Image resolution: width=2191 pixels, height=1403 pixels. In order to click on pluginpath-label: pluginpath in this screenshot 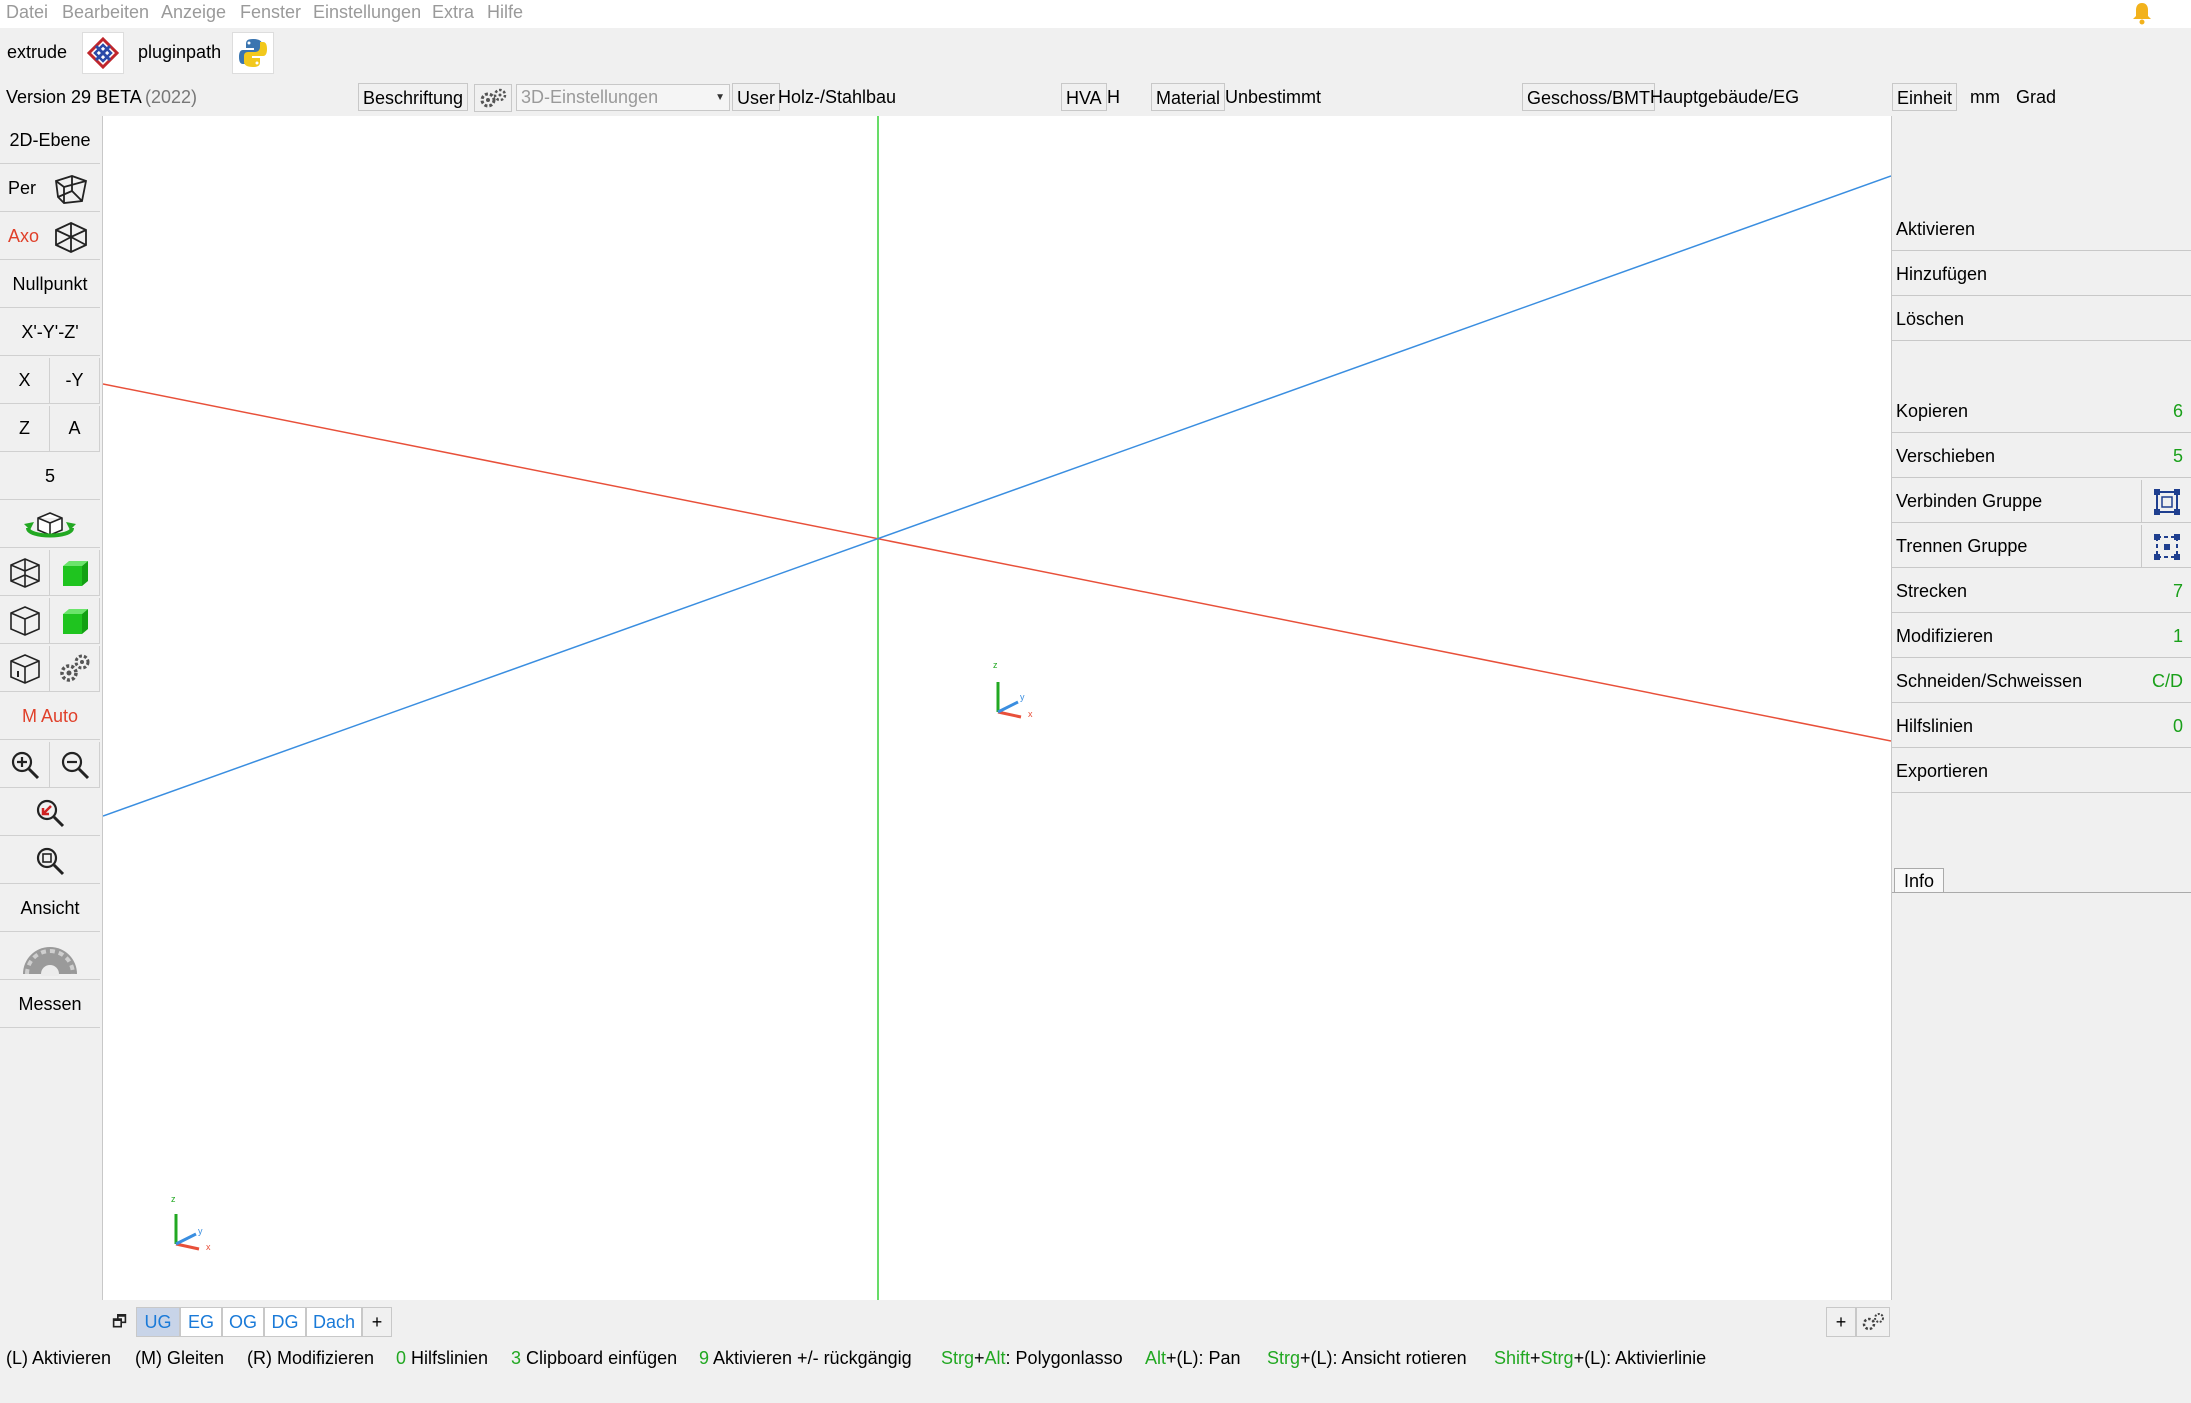, I will do `click(179, 52)`.